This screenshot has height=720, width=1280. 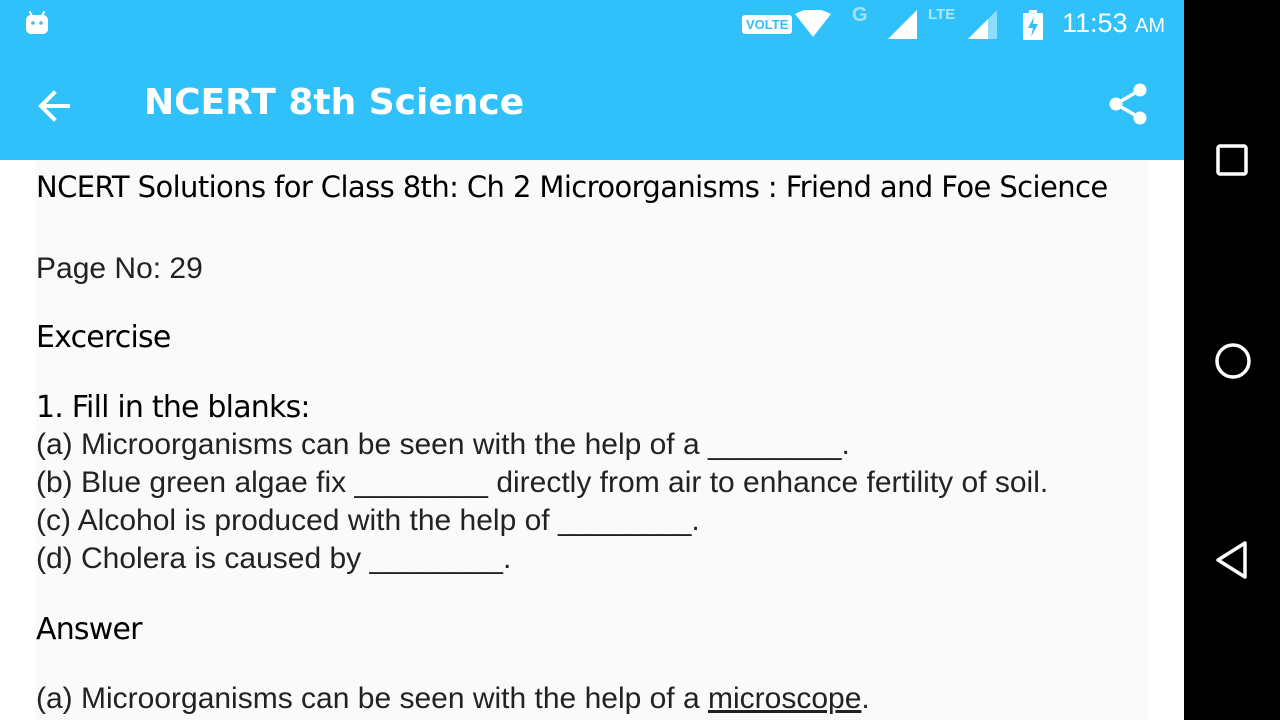 I want to click on app-title: NCERT 8th Science, so click(x=334, y=102).